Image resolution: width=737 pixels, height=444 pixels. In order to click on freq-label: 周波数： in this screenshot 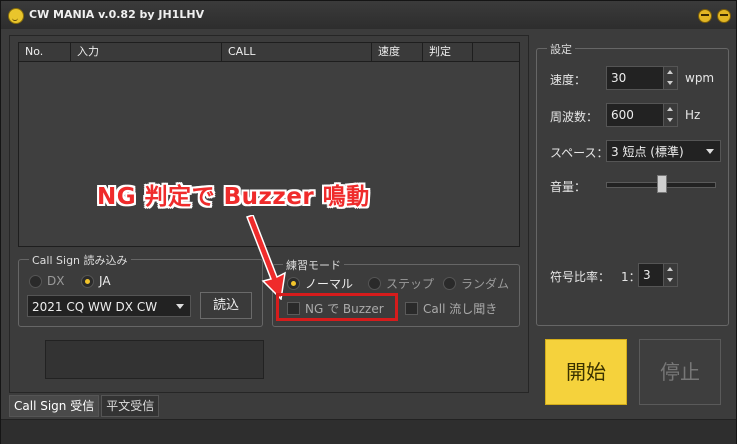, I will do `click(574, 117)`.